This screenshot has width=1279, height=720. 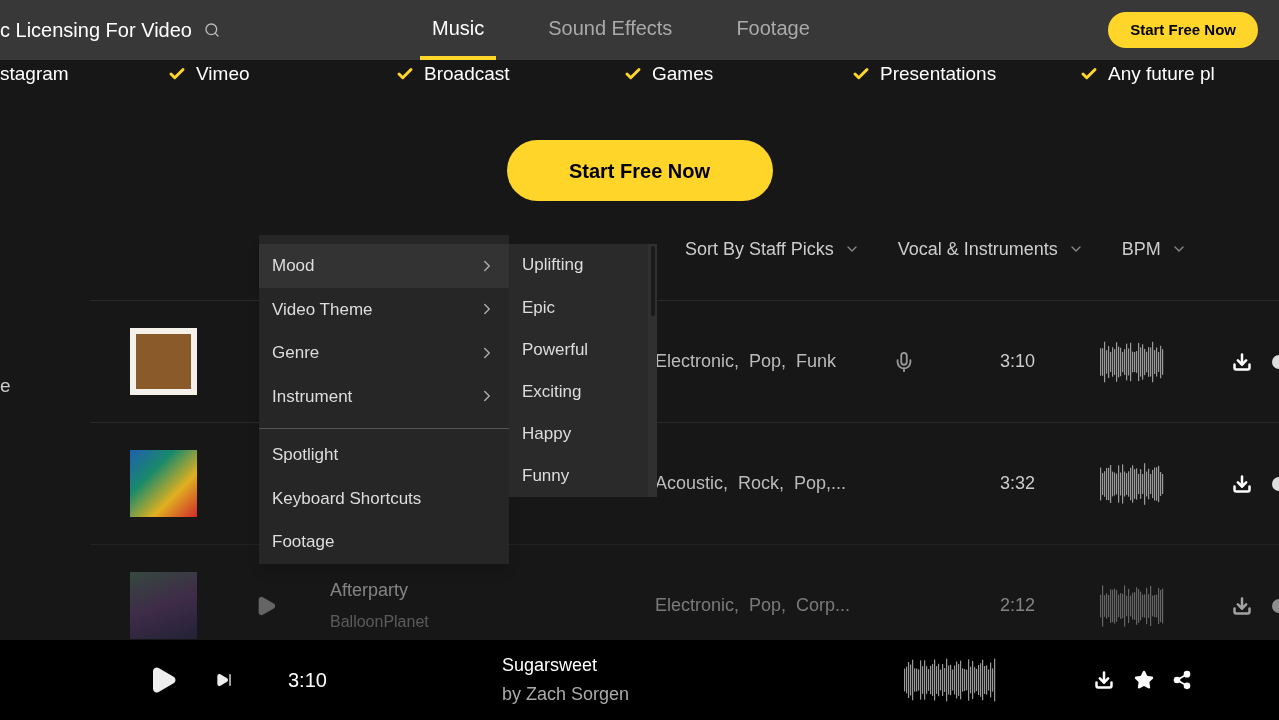 I want to click on player-time: 3:10, so click(x=307, y=680).